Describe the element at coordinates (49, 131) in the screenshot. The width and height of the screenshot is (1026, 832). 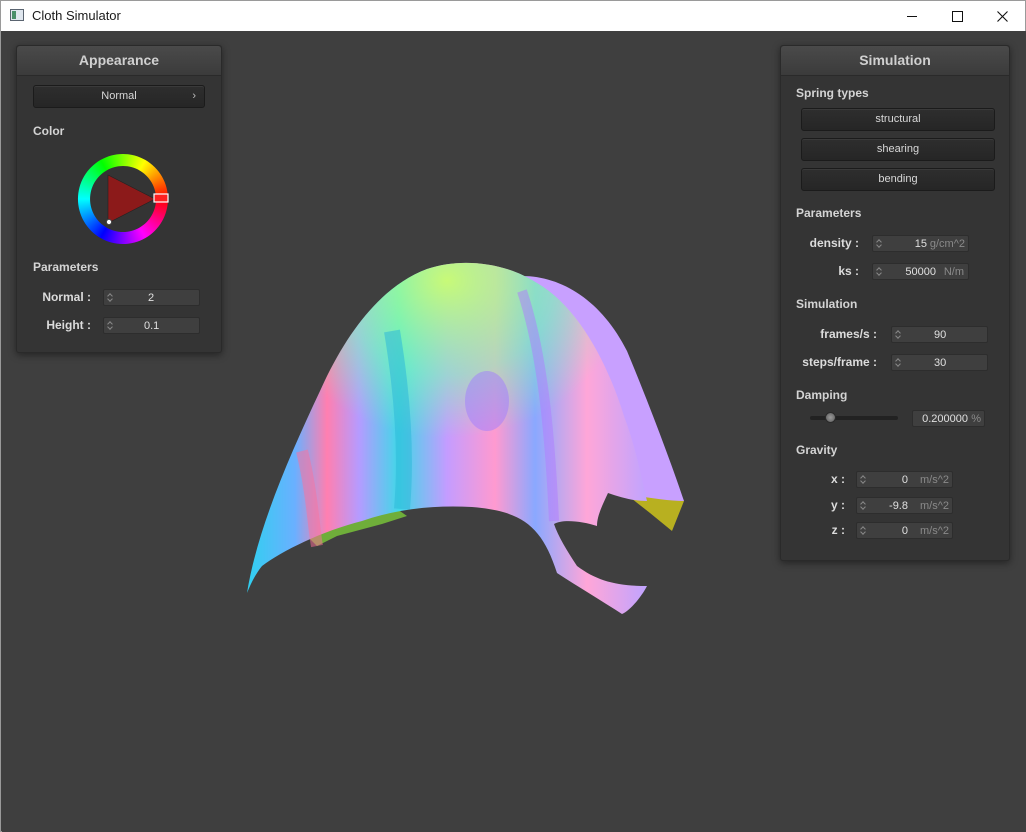
I see `color-section-label: Color` at that location.